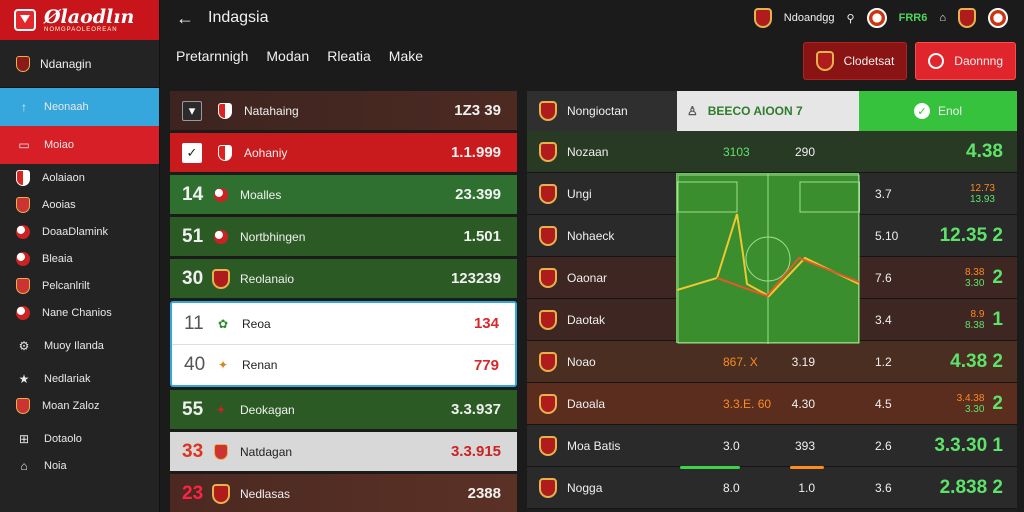 This screenshot has height=512, width=1024. Describe the element at coordinates (343, 364) in the screenshot. I see `list-item: 40 ✦ Renan 779` at that location.